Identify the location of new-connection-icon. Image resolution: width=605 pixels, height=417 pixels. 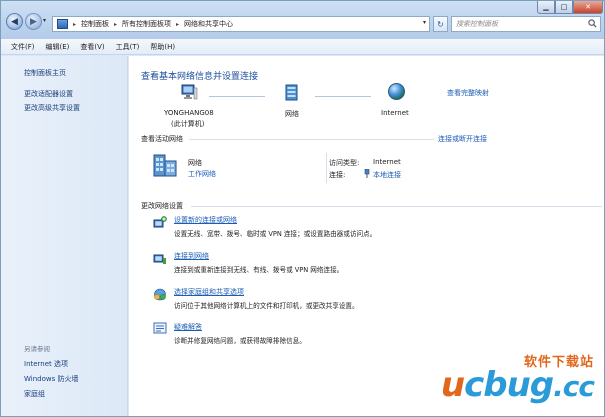
(160, 222).